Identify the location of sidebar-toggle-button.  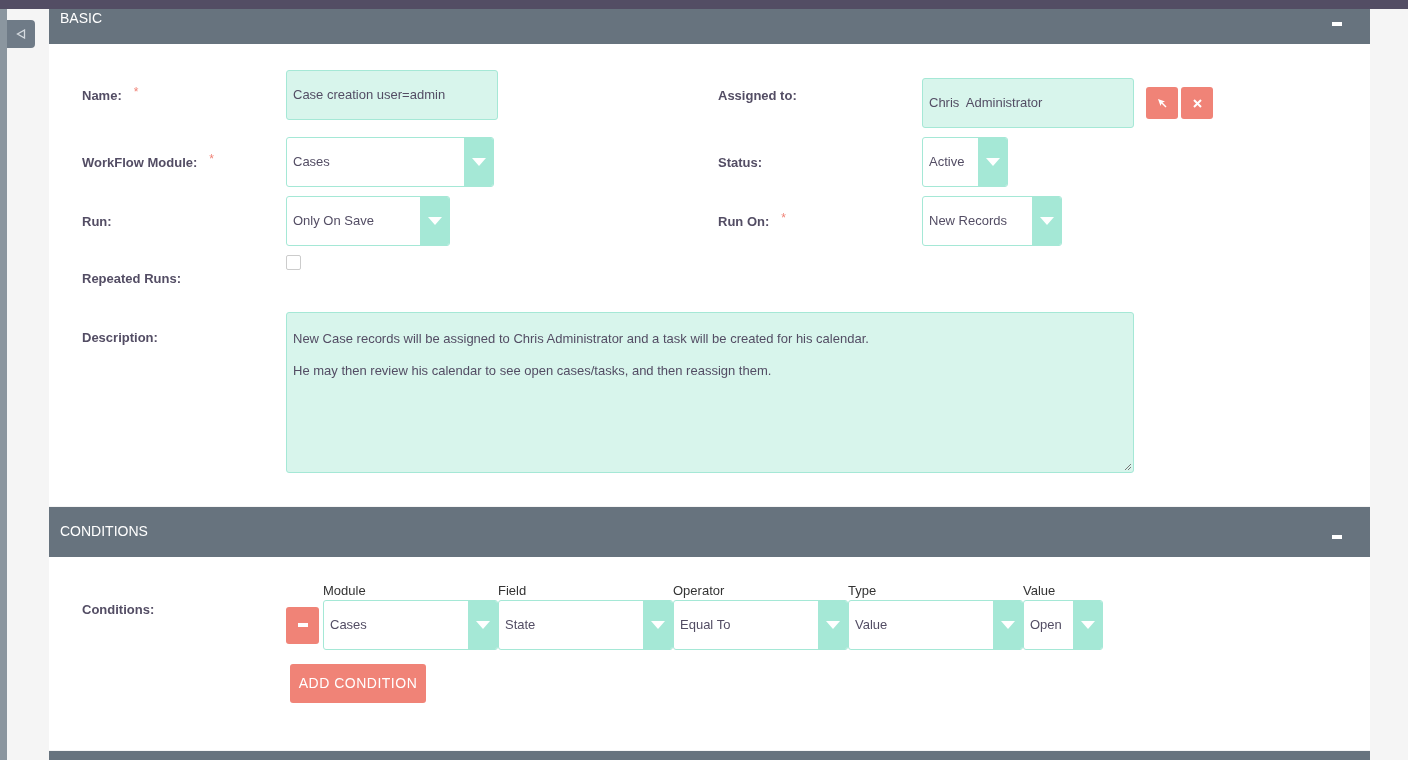
(21, 34).